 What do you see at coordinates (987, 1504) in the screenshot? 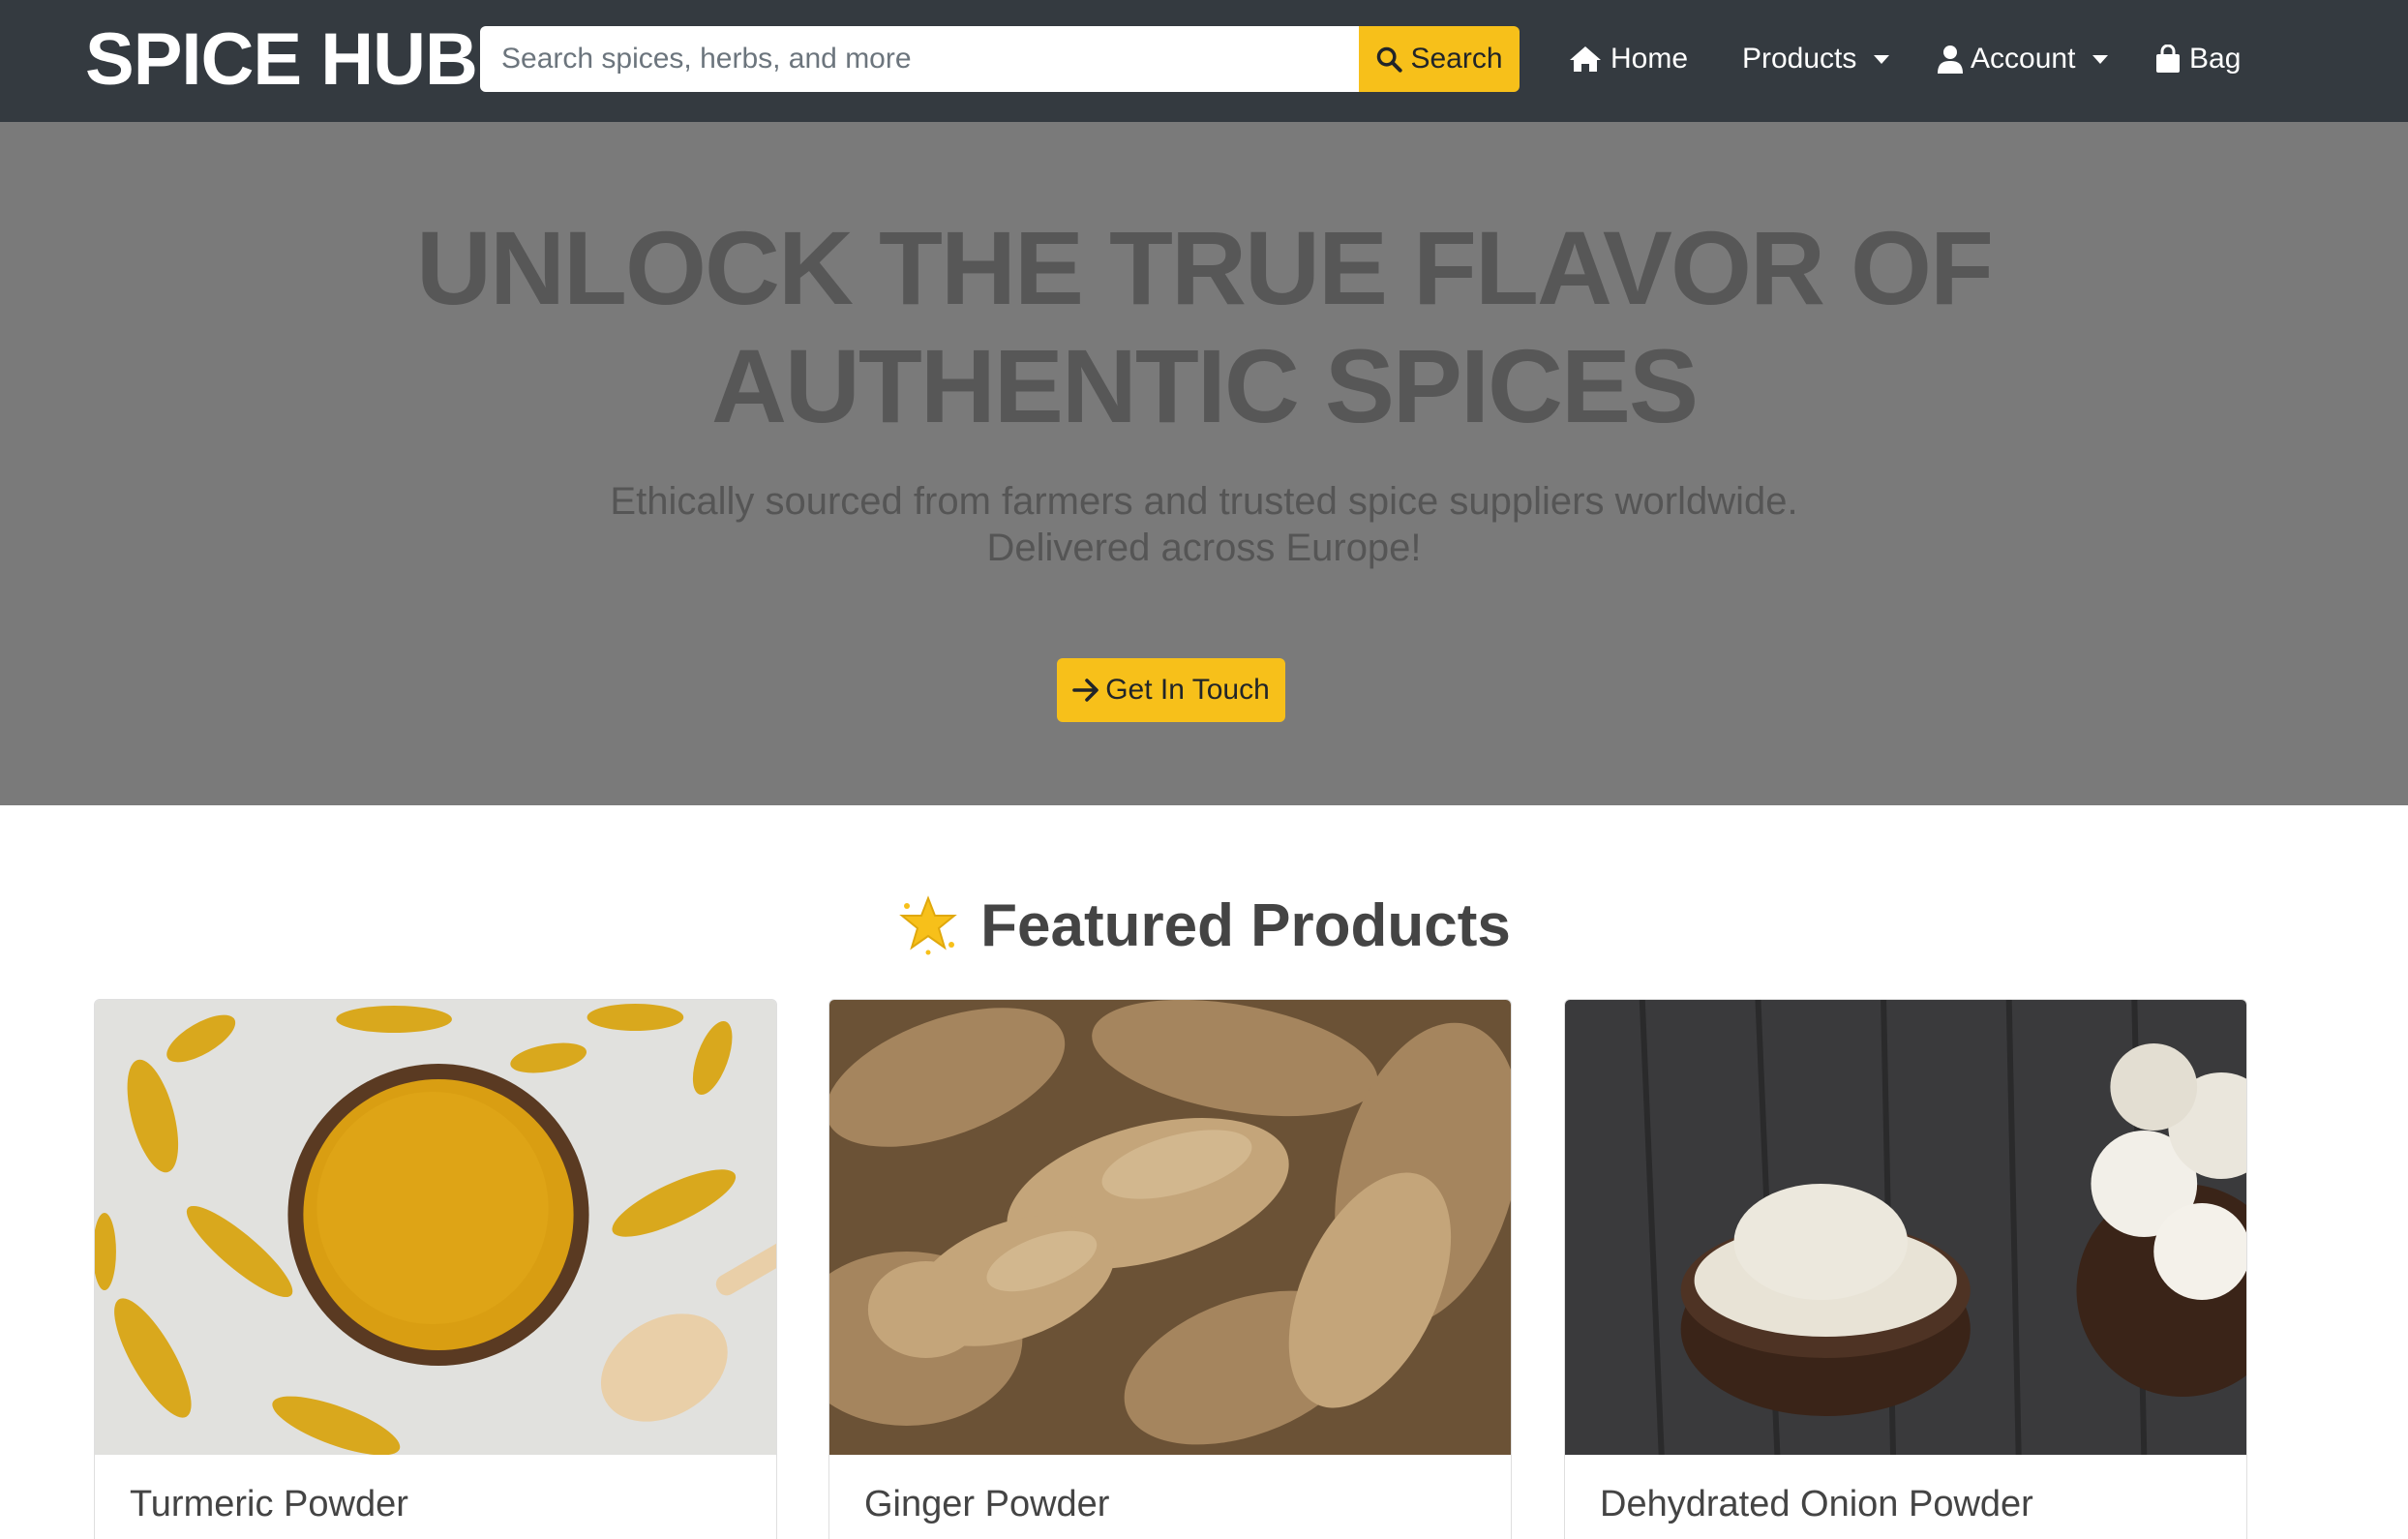
I see `product-name: Ginger Powder` at bounding box center [987, 1504].